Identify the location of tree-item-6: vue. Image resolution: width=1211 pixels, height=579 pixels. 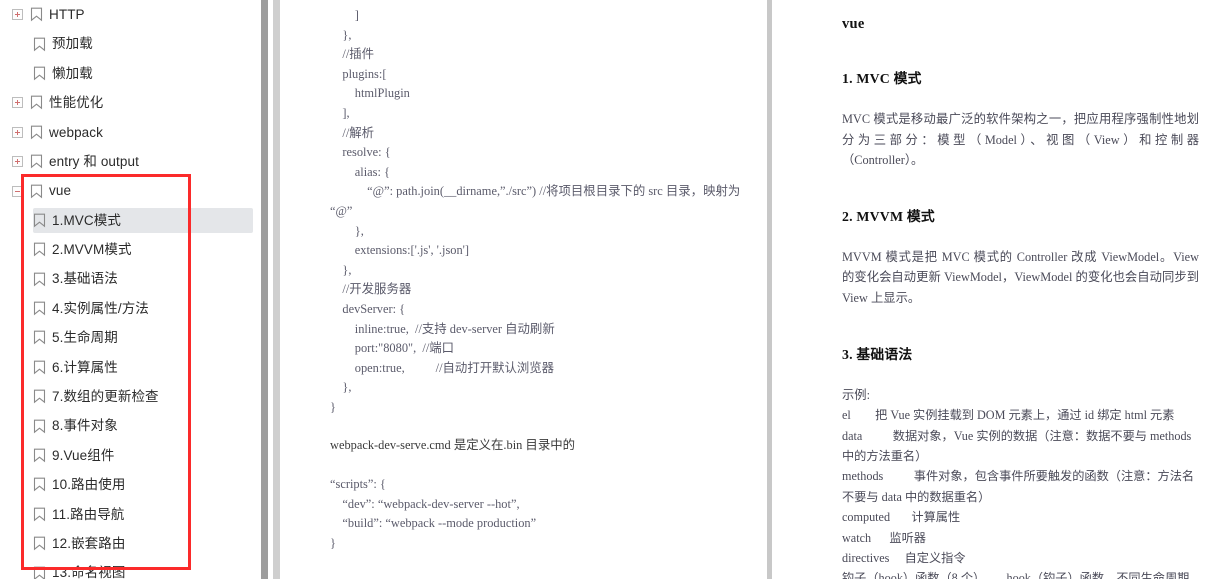
(129, 190).